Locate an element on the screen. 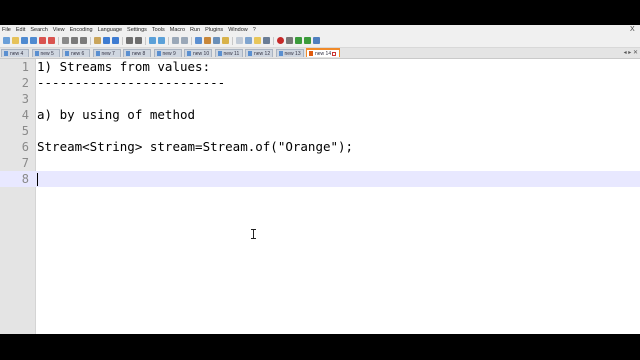 The width and height of the screenshot is (640, 360). menu-tools: Tools is located at coordinates (159, 30).